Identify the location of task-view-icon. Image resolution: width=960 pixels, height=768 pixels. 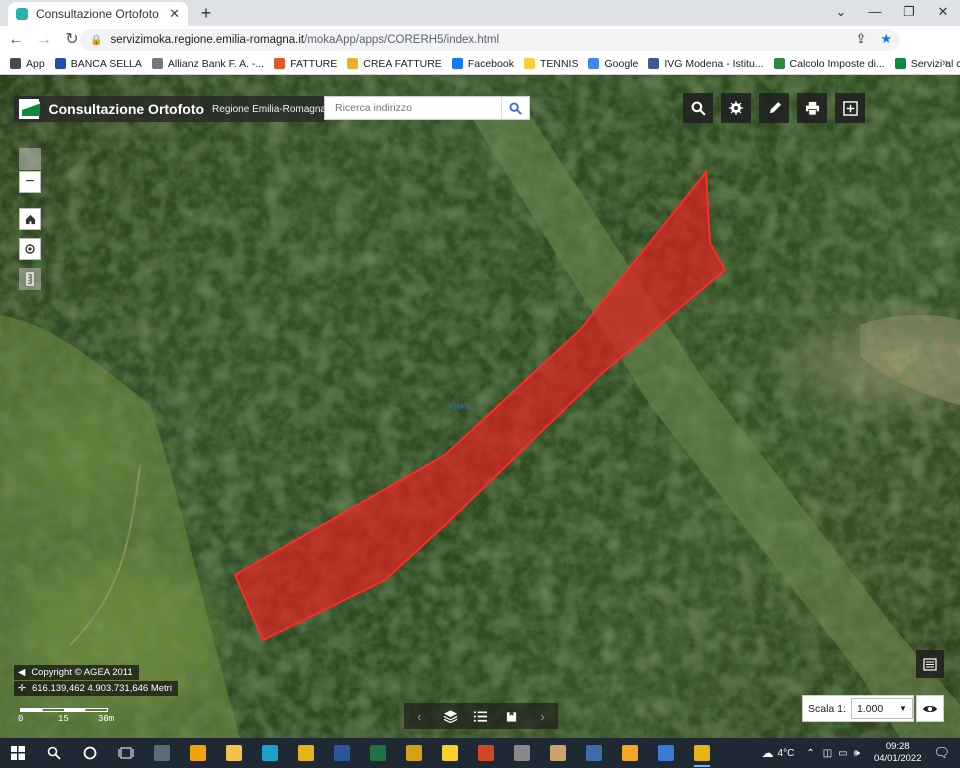
(126, 753).